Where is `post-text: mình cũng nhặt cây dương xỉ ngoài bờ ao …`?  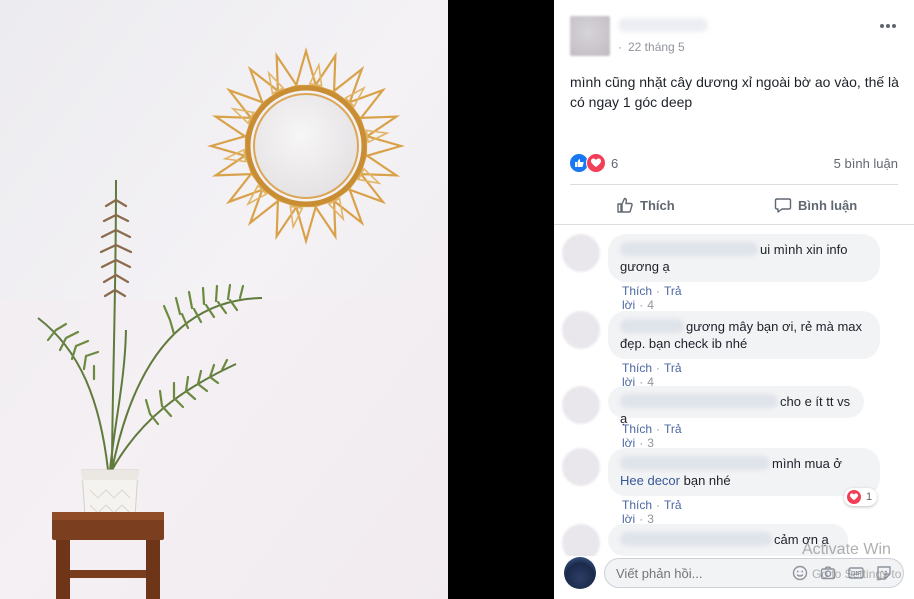
post-text: mình cũng nhặt cây dương xỉ ngoài bờ ao … is located at coordinates (734, 92).